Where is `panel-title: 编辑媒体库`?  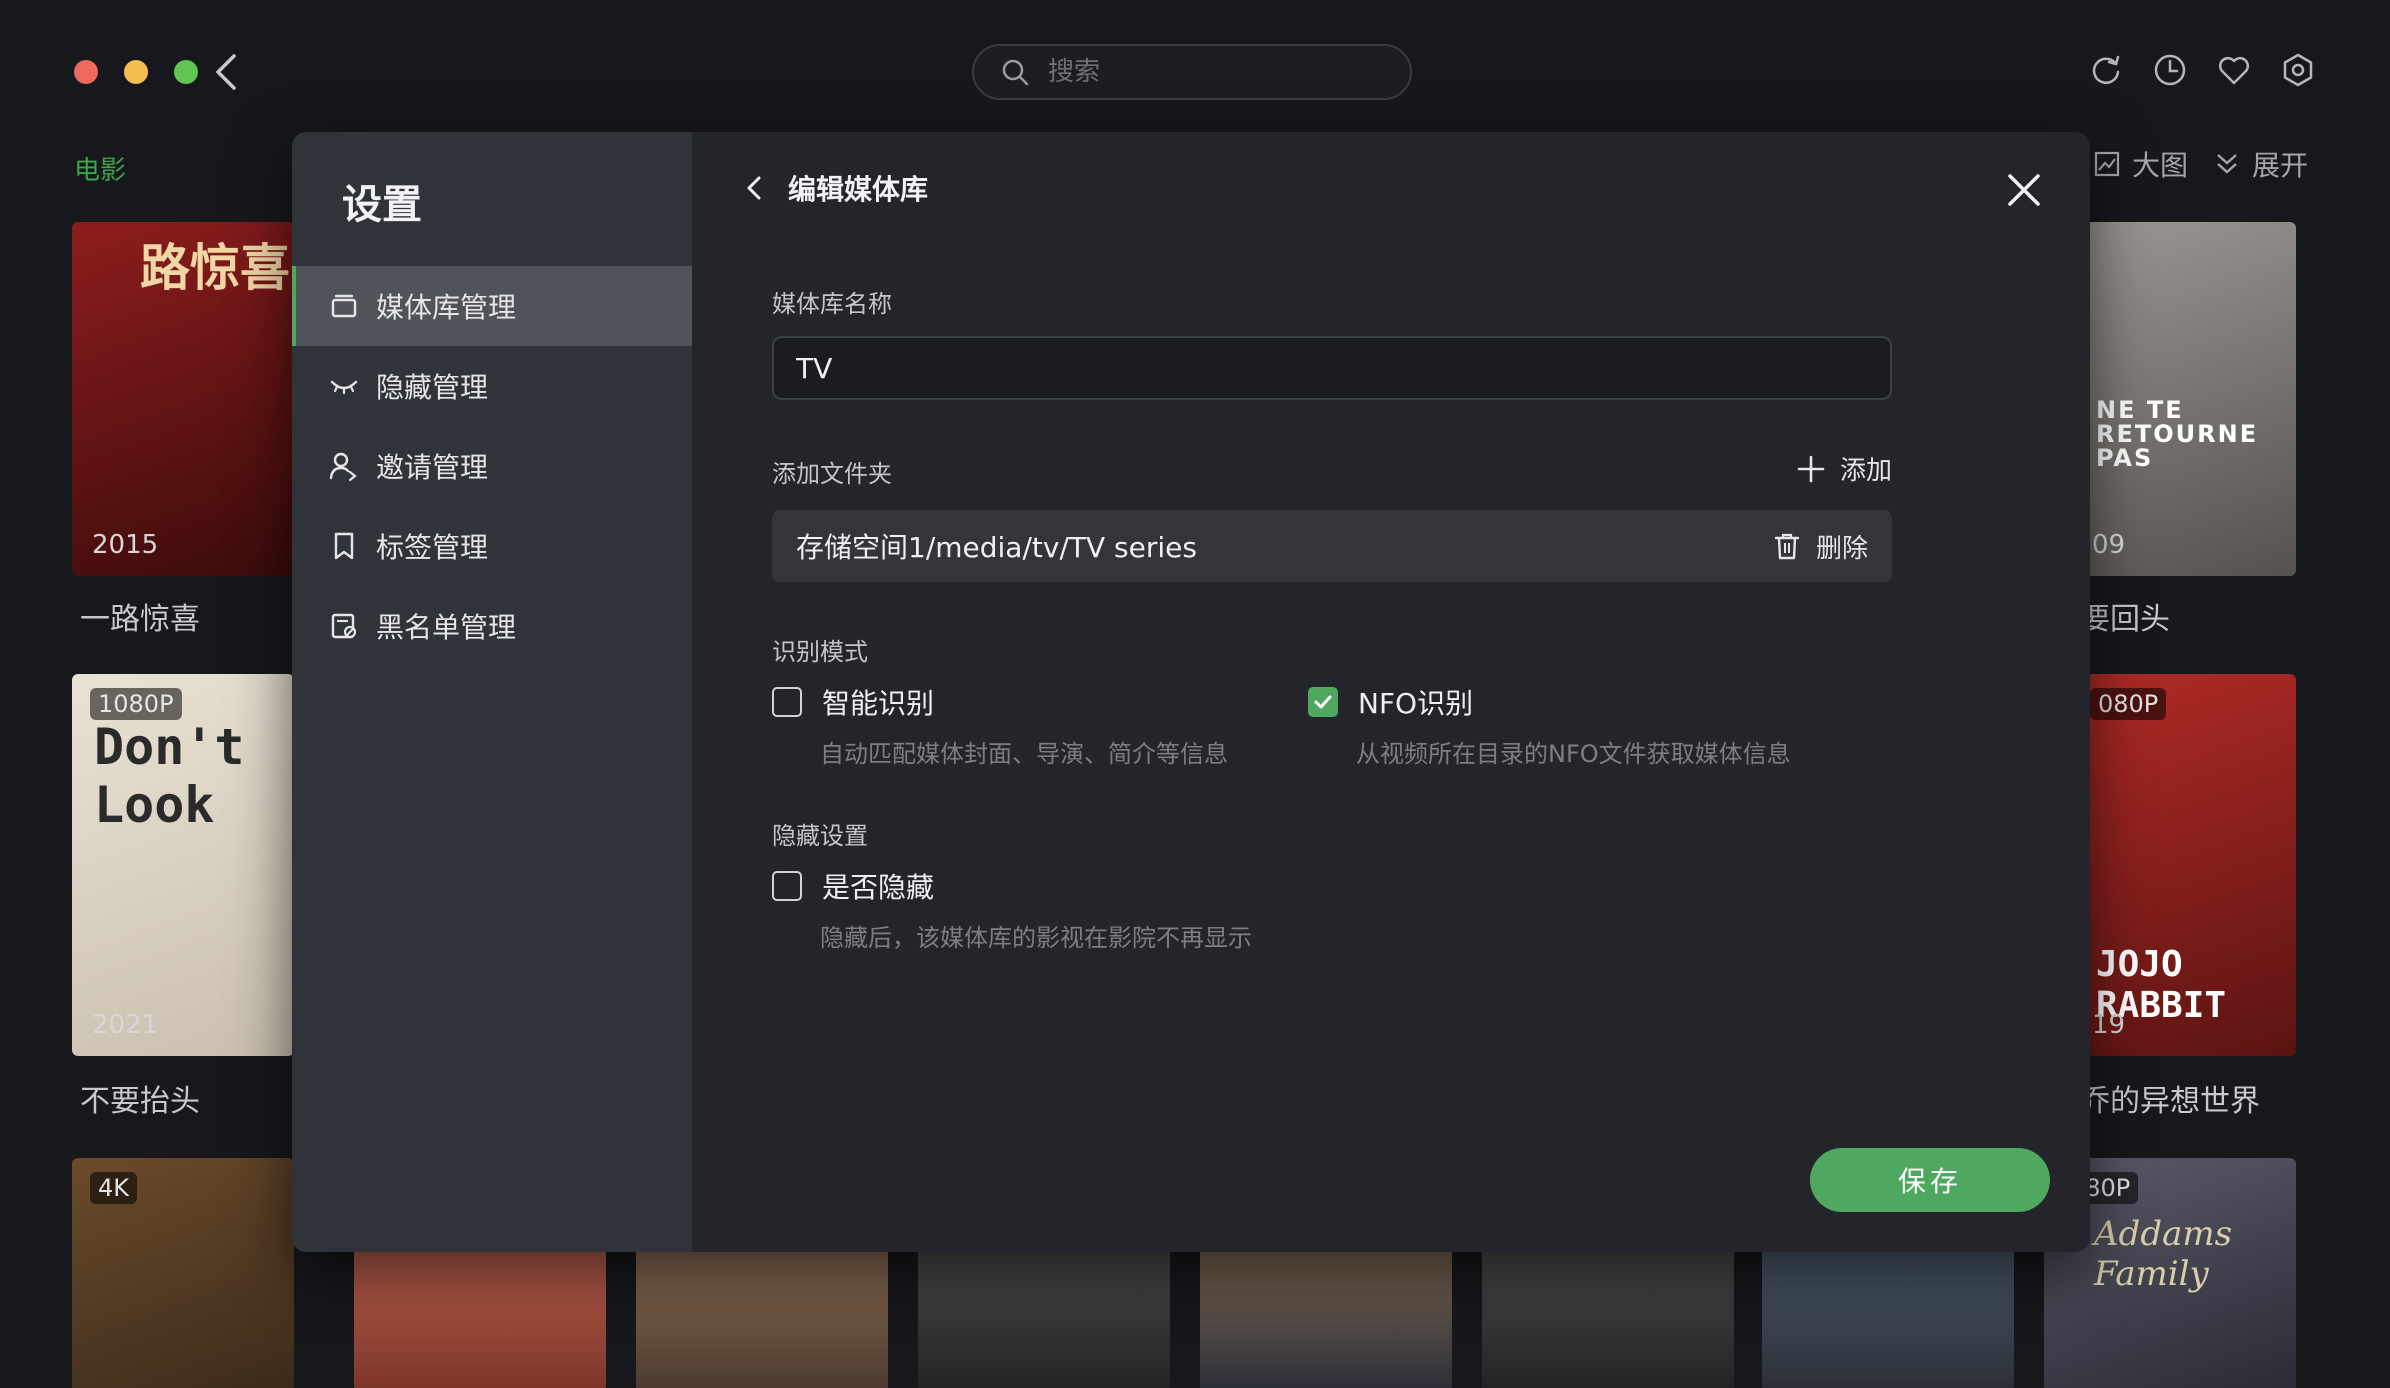
panel-title: 编辑媒体库 is located at coordinates (858, 189).